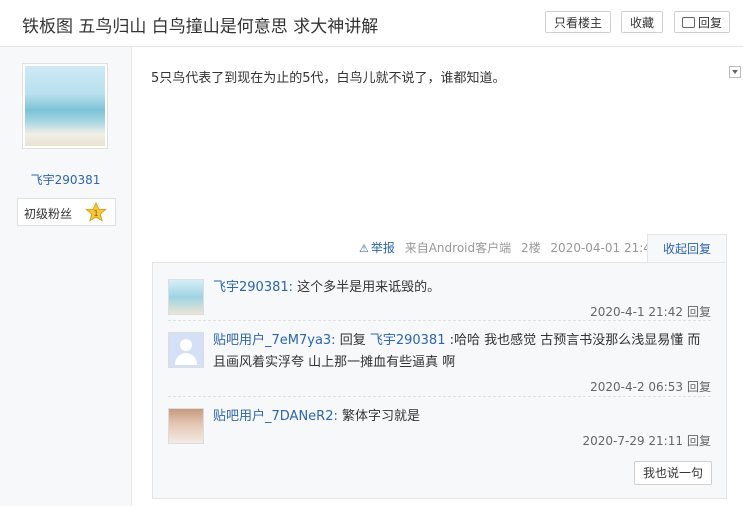  I want to click on post-content: 5只鸟代表了到现在为止的5代，白鸟儿就不说了，谁都知道。, so click(328, 78).